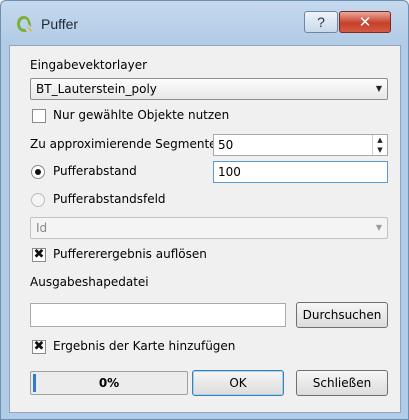 This screenshot has width=409, height=420. What do you see at coordinates (226, 145) in the screenshot?
I see `segments-value: 50` at bounding box center [226, 145].